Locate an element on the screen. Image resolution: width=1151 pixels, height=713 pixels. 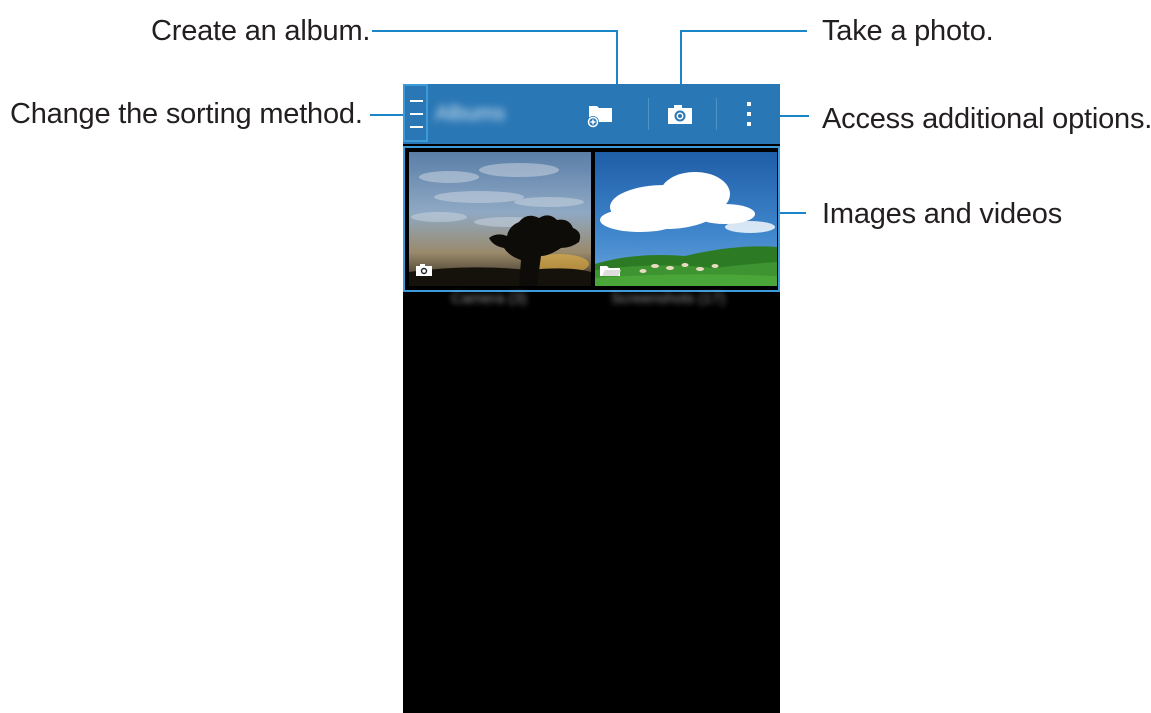
callout-change-sorting: Change the sorting method. is located at coordinates (186, 114).